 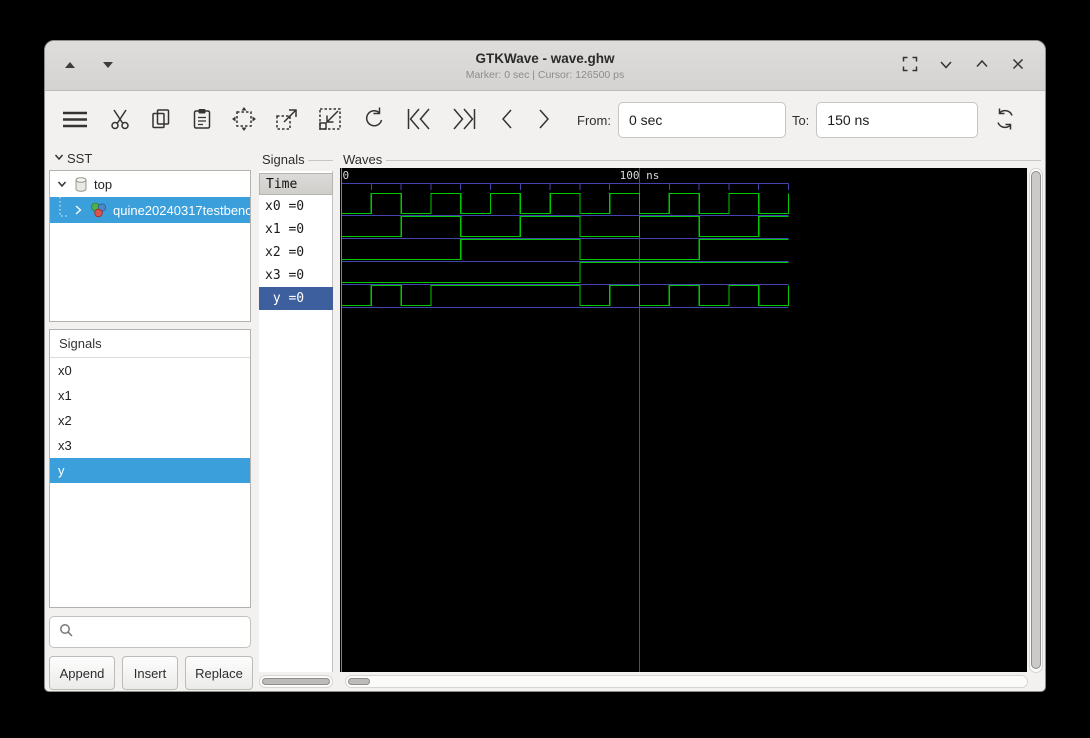 What do you see at coordinates (150, 395) in the screenshot?
I see `signal-list-item: x1` at bounding box center [150, 395].